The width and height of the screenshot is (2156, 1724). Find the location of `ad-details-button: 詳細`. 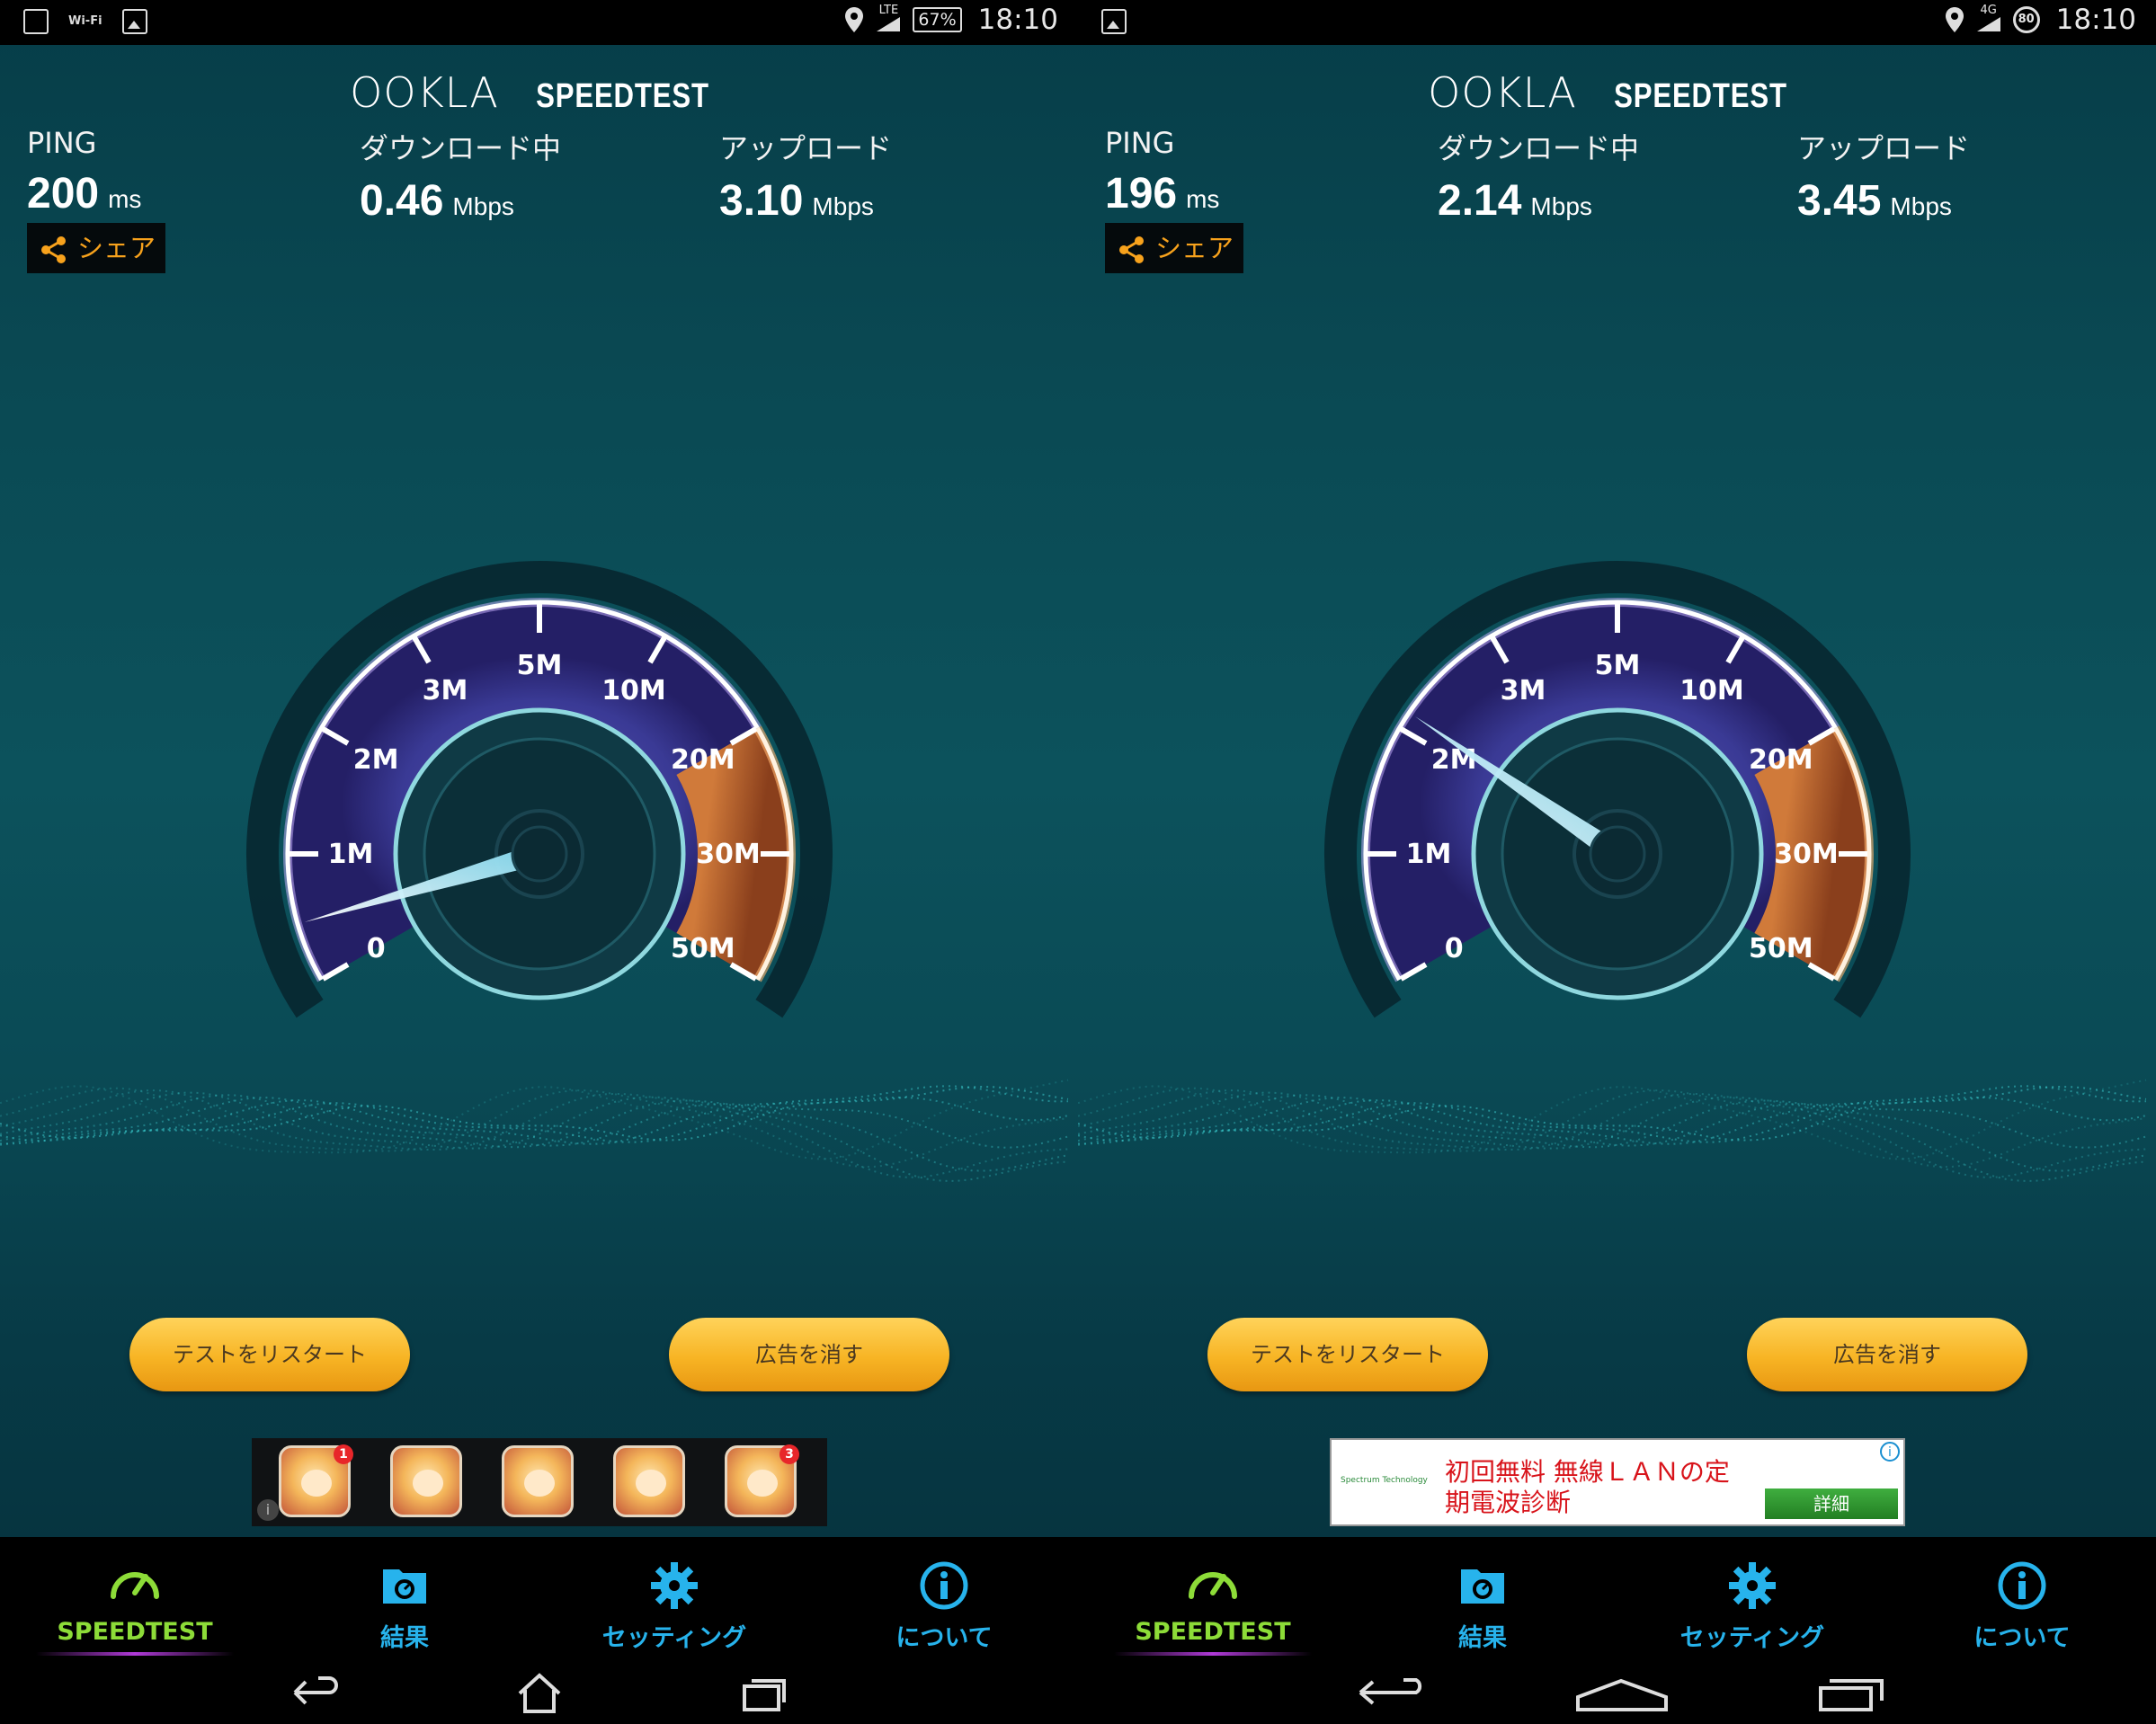

ad-details-button: 詳細 is located at coordinates (1831, 1504).